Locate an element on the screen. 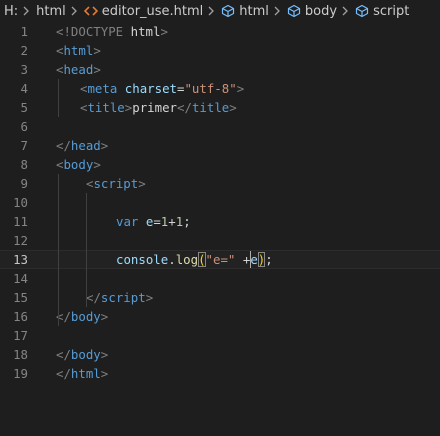 Image resolution: width=440 pixels, height=436 pixels. breadcrumb-symbol-script: script is located at coordinates (382, 11).